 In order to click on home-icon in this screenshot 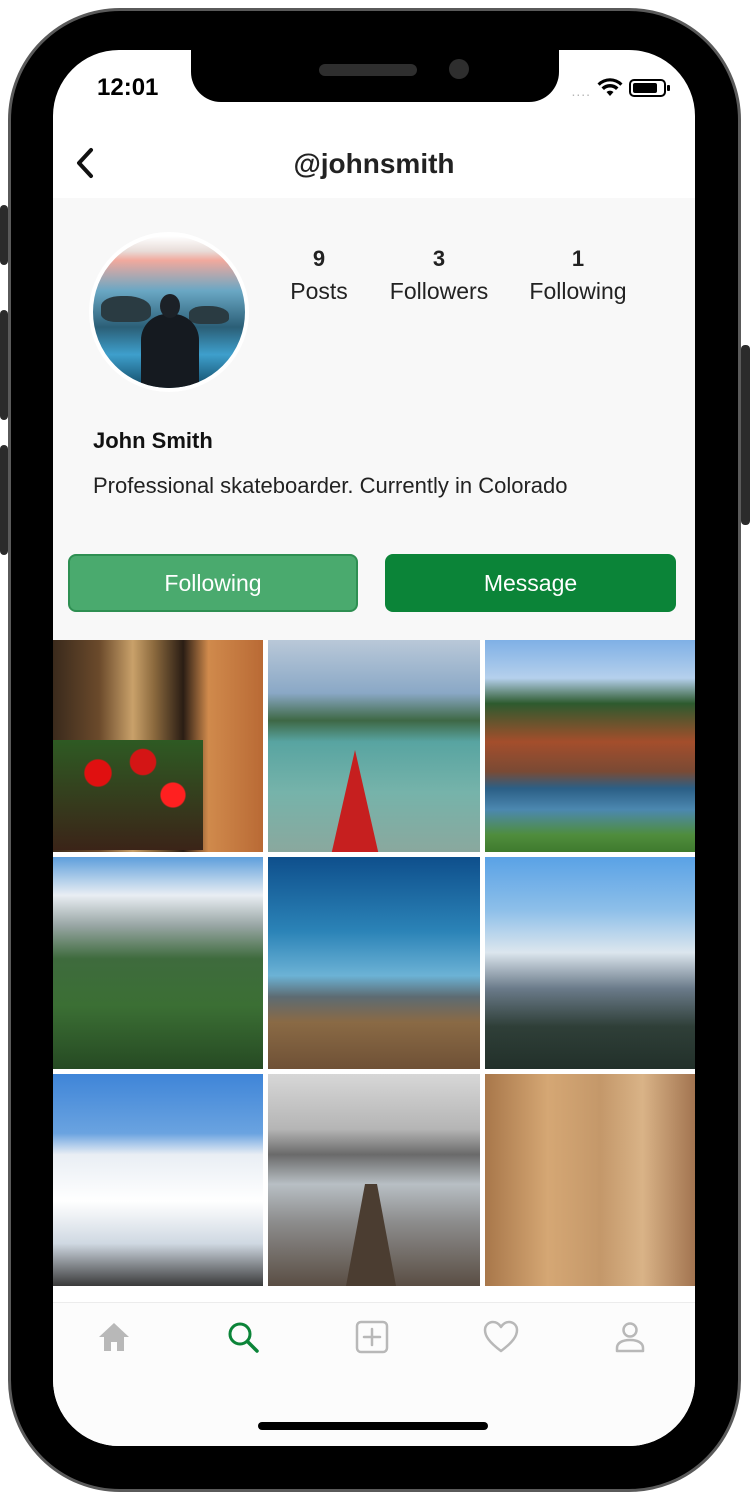, I will do `click(114, 1337)`.